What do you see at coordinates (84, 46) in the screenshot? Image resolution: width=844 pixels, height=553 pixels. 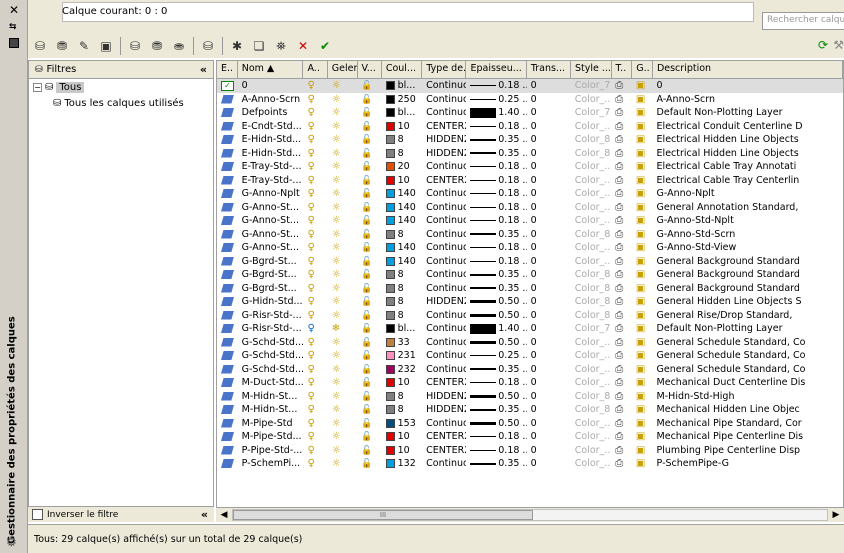 I see `state-manager-icon: ✎` at bounding box center [84, 46].